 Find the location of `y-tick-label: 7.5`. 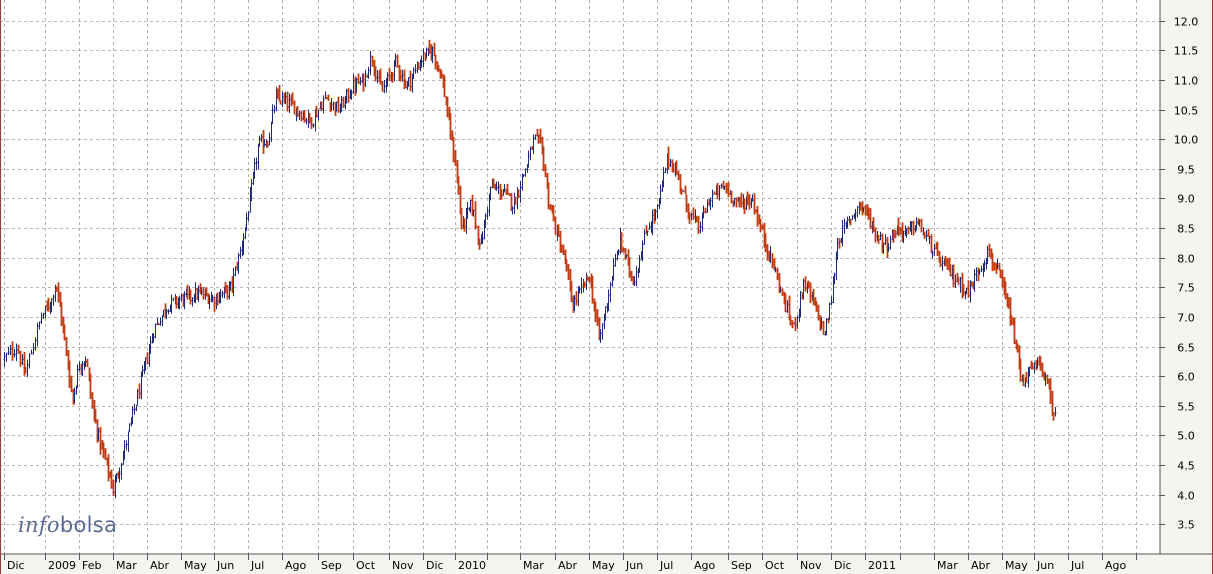

y-tick-label: 7.5 is located at coordinates (1186, 288).